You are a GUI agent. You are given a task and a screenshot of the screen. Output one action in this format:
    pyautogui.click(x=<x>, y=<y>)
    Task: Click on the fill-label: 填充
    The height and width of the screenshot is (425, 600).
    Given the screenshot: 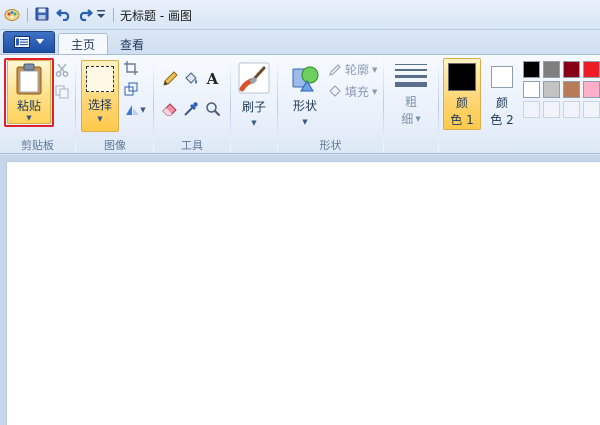 What is the action you would take?
    pyautogui.click(x=357, y=92)
    